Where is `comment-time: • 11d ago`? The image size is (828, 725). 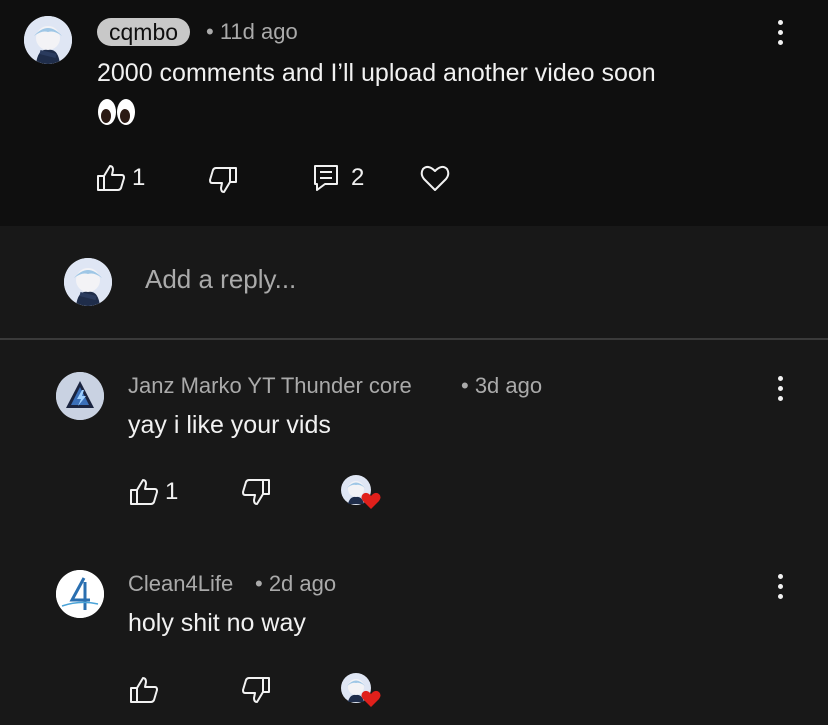
comment-time: • 11d ago is located at coordinates (252, 31).